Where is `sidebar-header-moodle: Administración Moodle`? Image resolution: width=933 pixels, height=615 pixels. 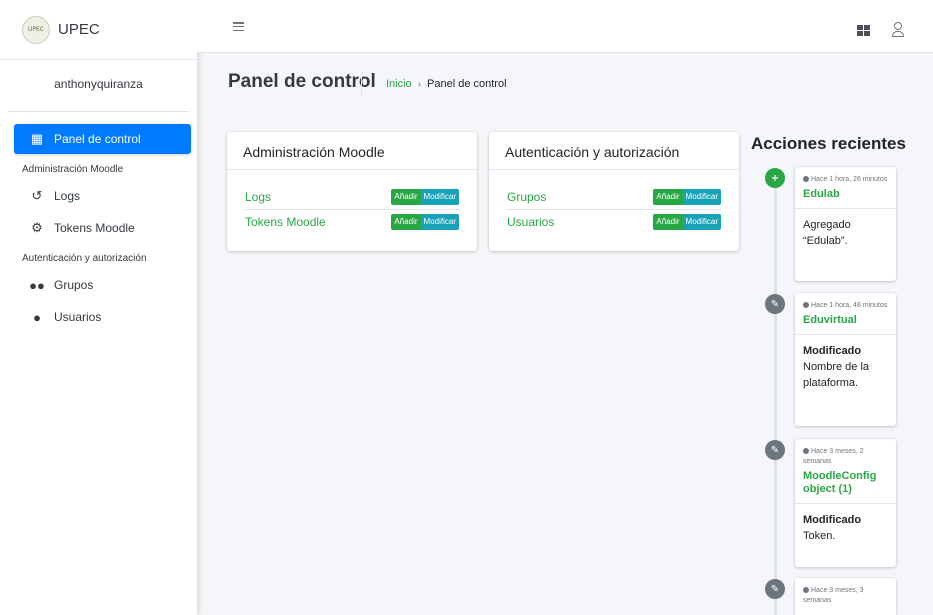 sidebar-header-moodle: Administración Moodle is located at coordinates (73, 169).